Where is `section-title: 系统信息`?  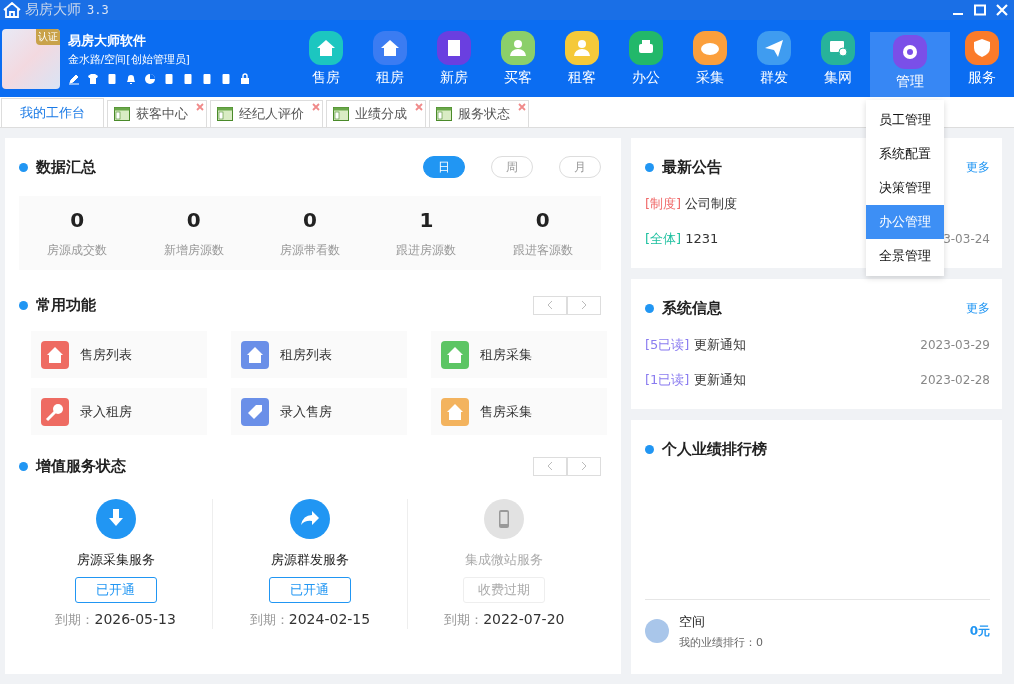 section-title: 系统信息 is located at coordinates (692, 308).